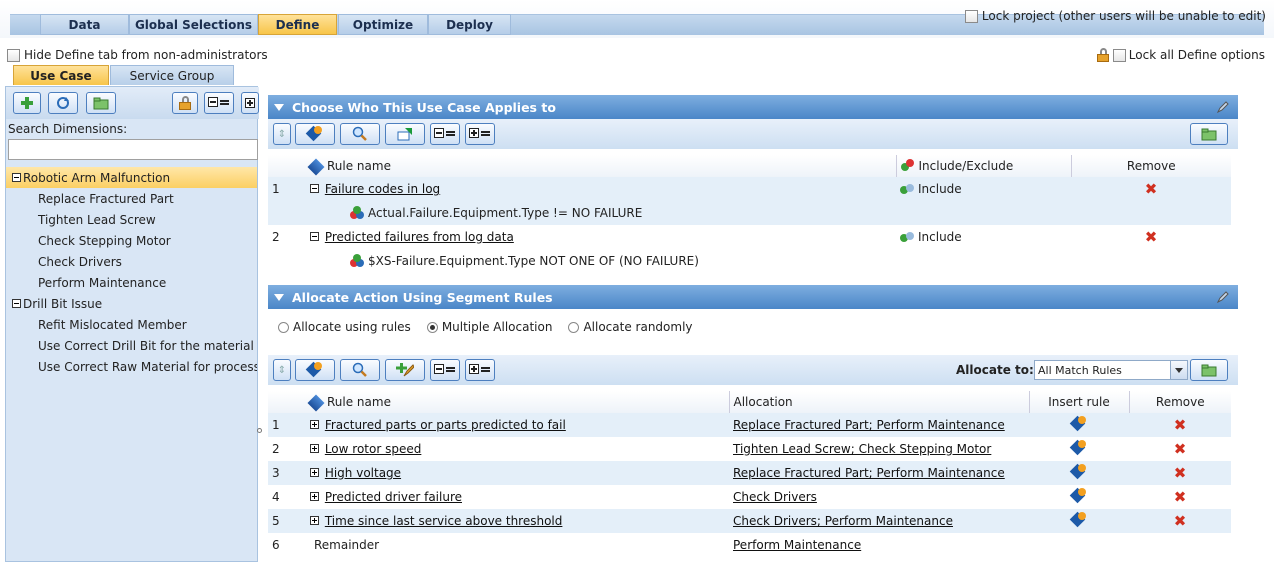  I want to click on tree-item: Perform Maintenance, so click(131, 282).